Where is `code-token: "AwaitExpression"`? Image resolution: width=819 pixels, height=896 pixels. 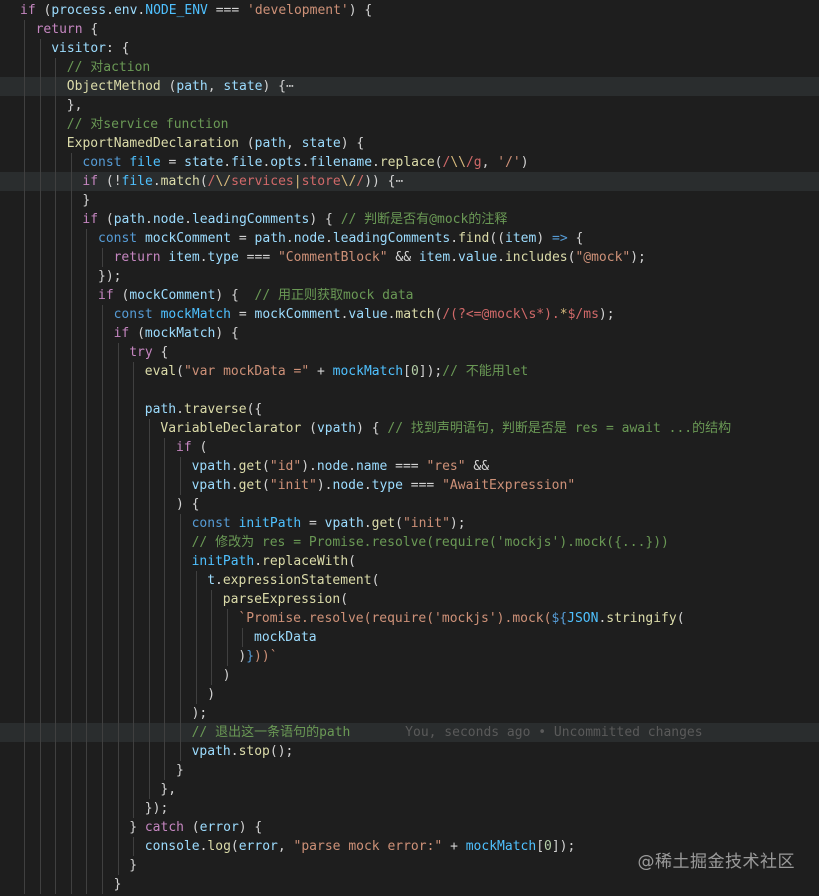
code-token: "AwaitExpression" is located at coordinates (509, 485).